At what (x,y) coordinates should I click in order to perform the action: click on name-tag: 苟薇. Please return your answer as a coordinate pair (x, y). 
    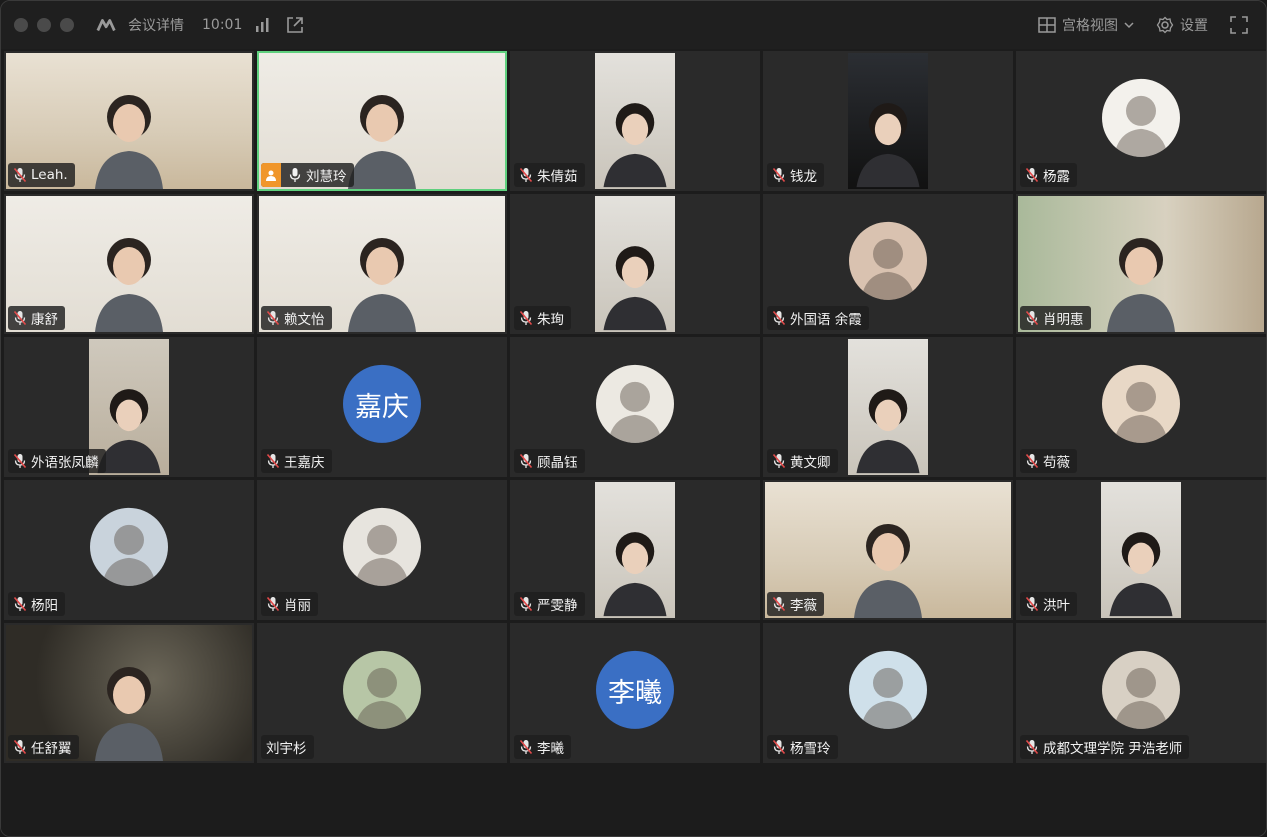
    Looking at the image, I should click on (1048, 461).